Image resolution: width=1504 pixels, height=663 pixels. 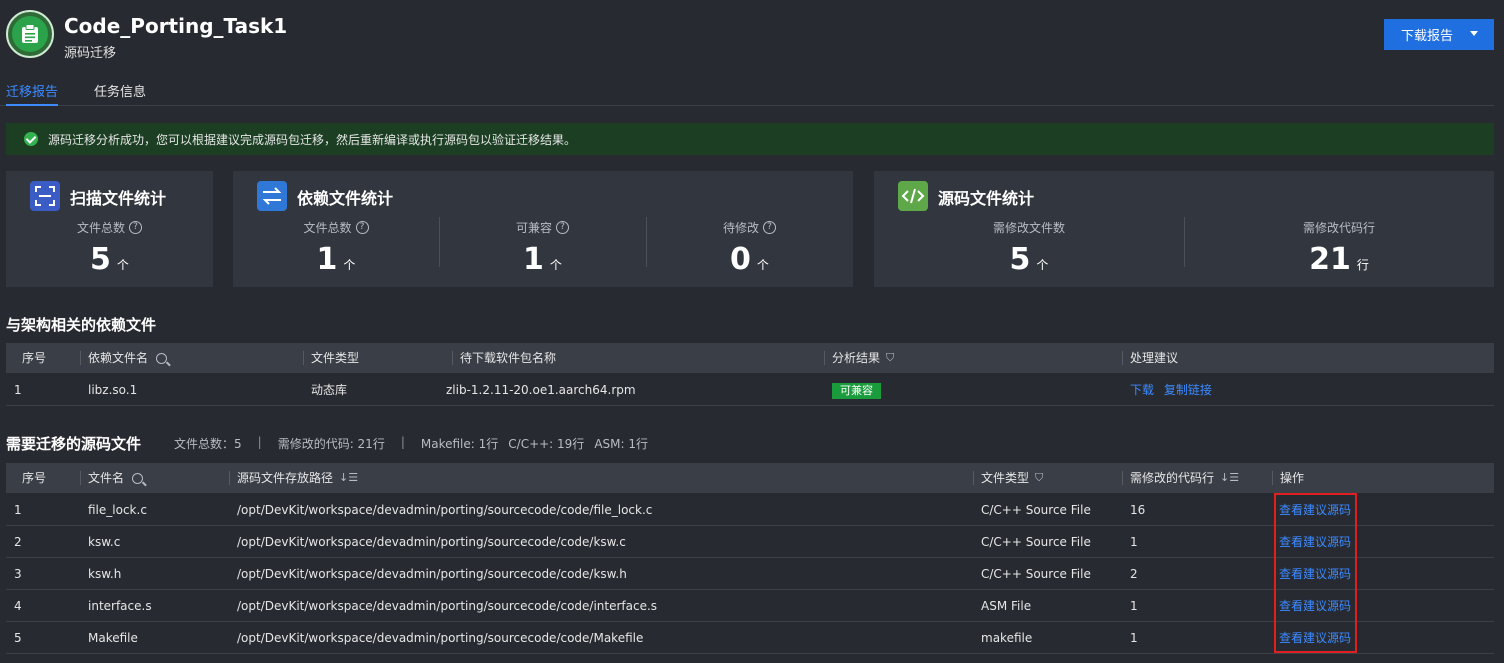 What do you see at coordinates (345, 198) in the screenshot?
I see `dependency-card-title: 依赖文件统计` at bounding box center [345, 198].